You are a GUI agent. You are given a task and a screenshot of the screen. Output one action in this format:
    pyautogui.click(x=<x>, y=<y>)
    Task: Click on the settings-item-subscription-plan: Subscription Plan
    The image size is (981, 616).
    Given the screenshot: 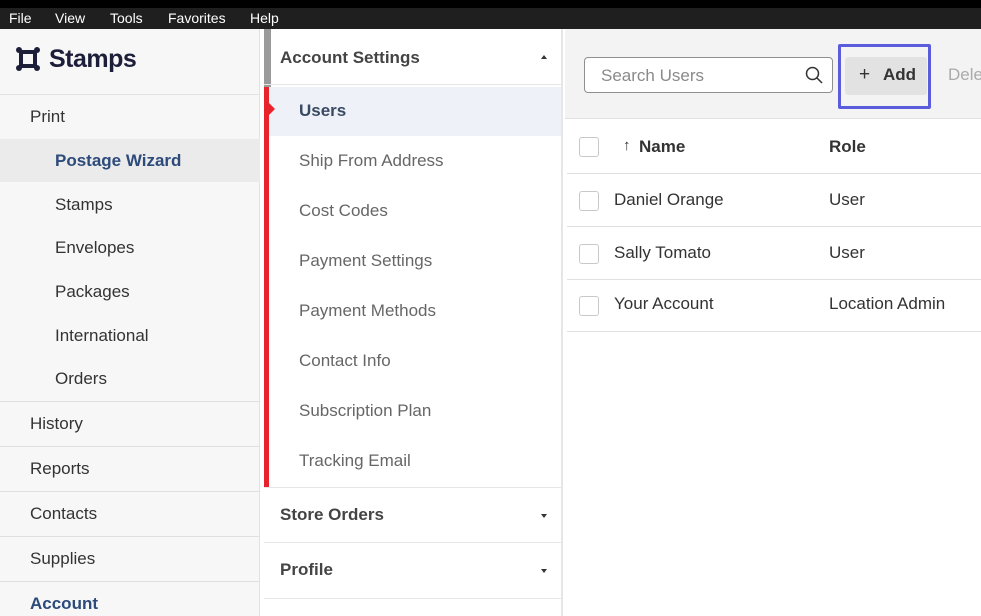 What is the action you would take?
    pyautogui.click(x=365, y=411)
    